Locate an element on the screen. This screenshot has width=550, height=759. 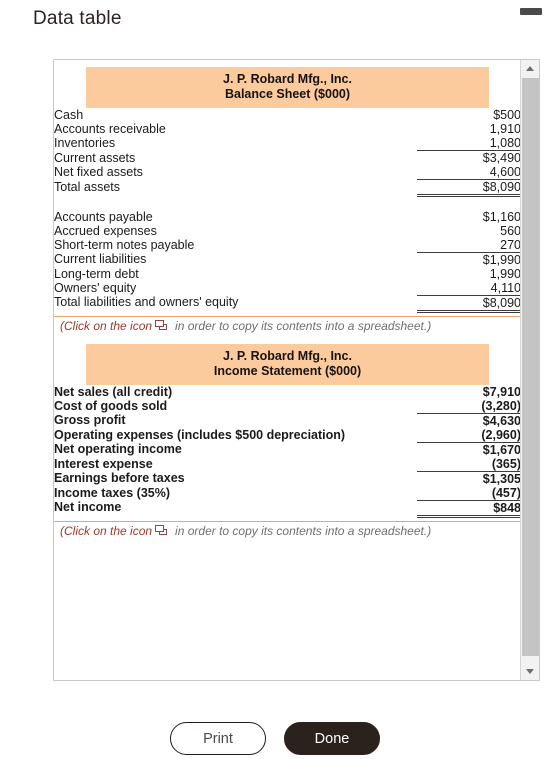
row-label: Accounts receivable is located at coordinates (110, 129).